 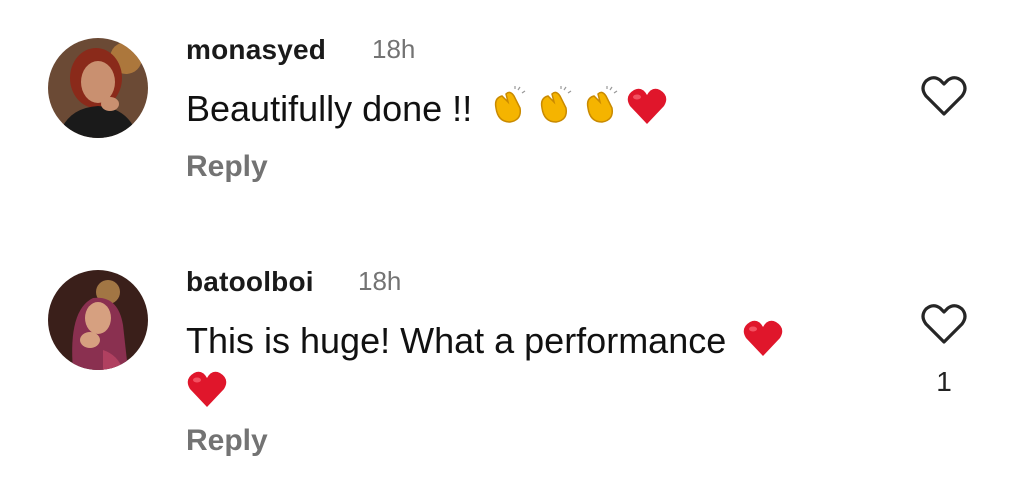 What do you see at coordinates (456, 341) in the screenshot?
I see `comment-text-body: This is huge! What a performance` at bounding box center [456, 341].